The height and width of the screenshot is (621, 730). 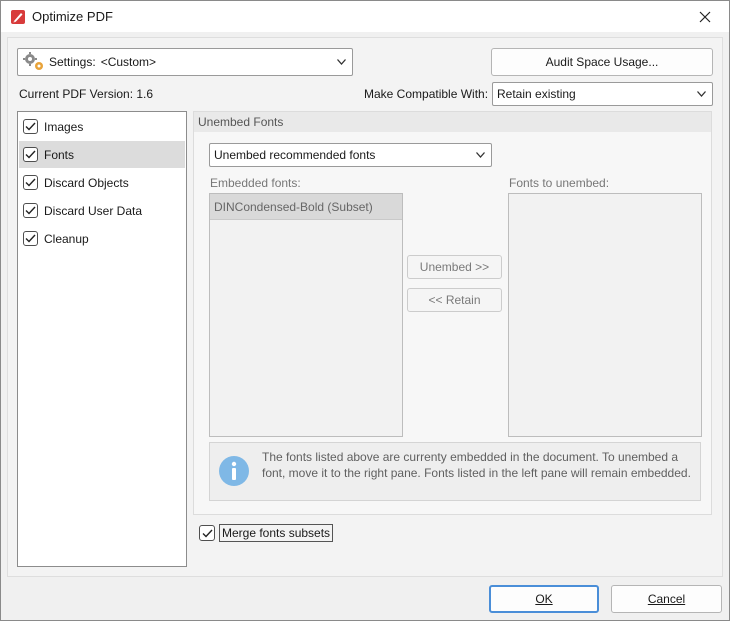 I want to click on settings-combo: Settings: <Custom>, so click(x=185, y=62).